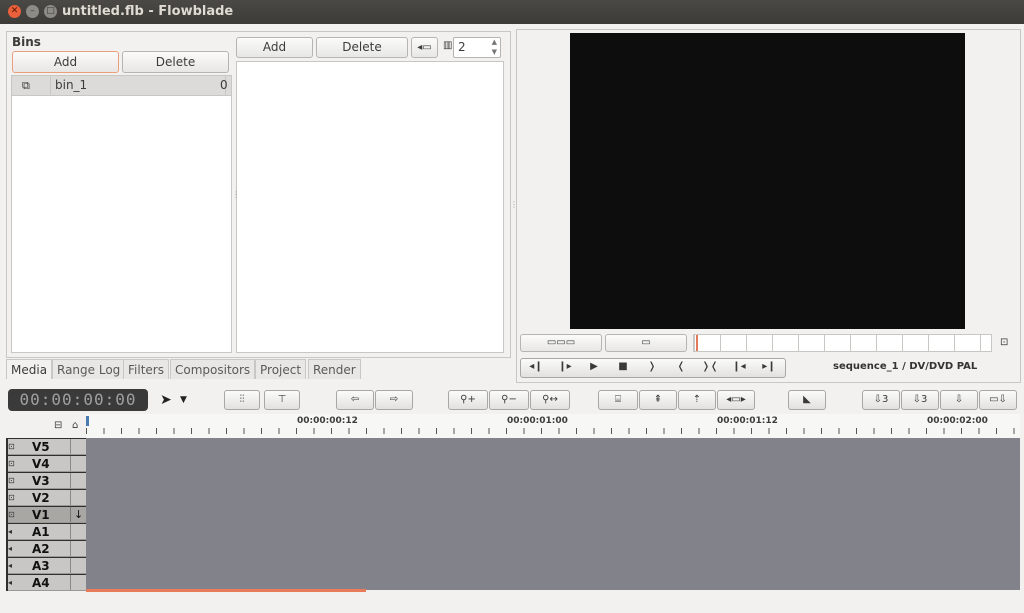 Image resolution: width=1024 pixels, height=613 pixels. What do you see at coordinates (224, 85) in the screenshot?
I see `bin-count: 0` at bounding box center [224, 85].